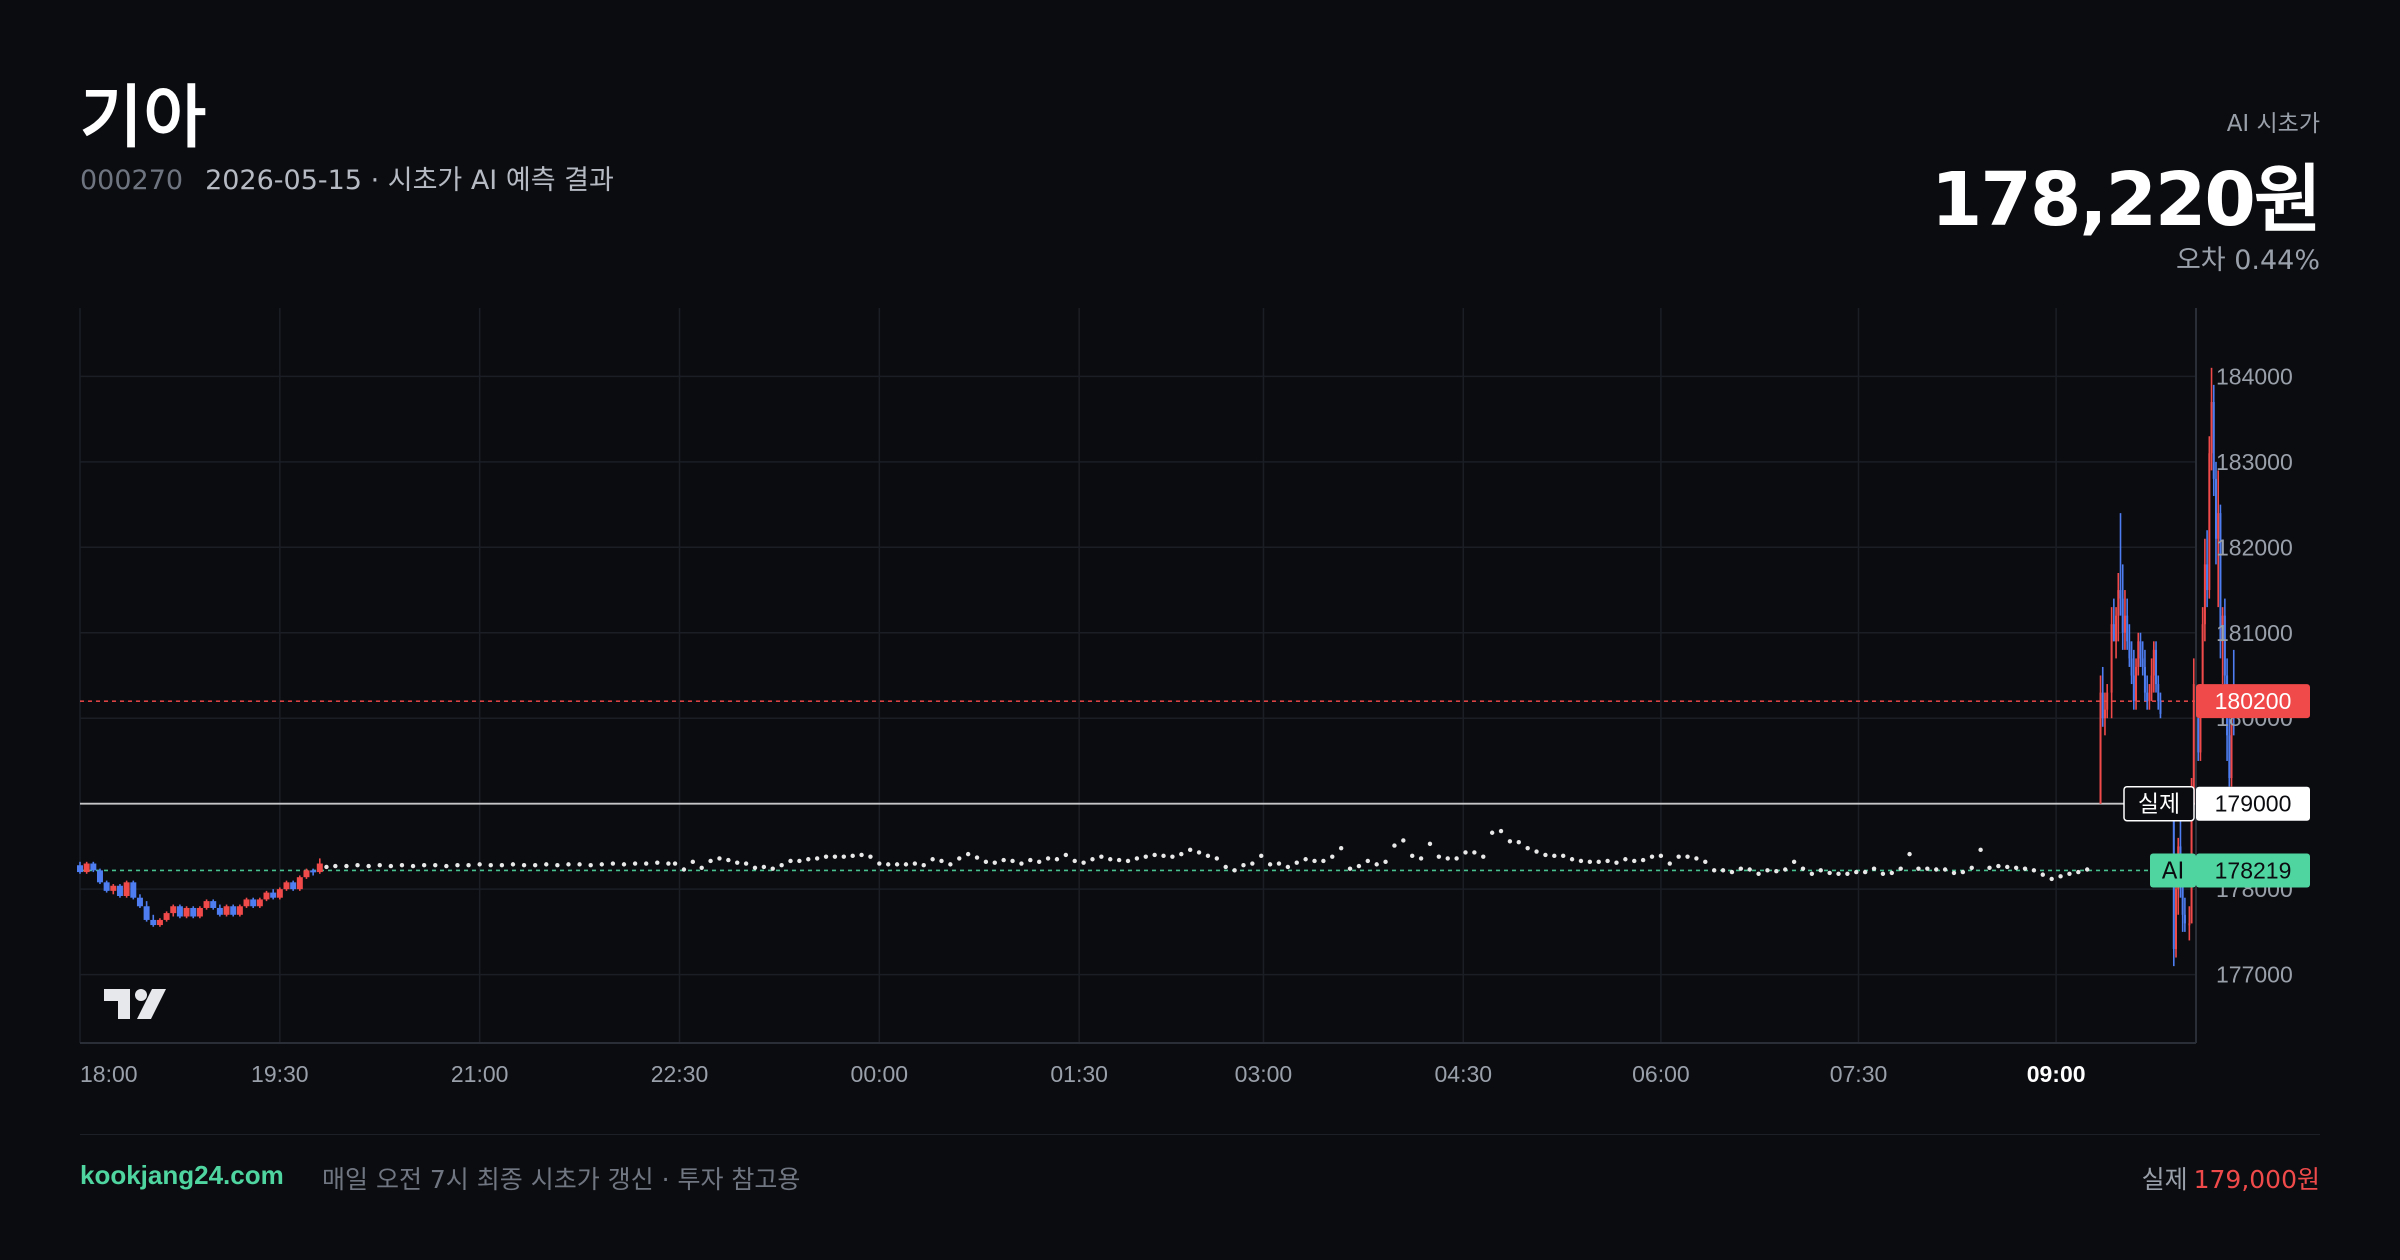  I want to click on x-tick-label: 21:00, so click(480, 1074).